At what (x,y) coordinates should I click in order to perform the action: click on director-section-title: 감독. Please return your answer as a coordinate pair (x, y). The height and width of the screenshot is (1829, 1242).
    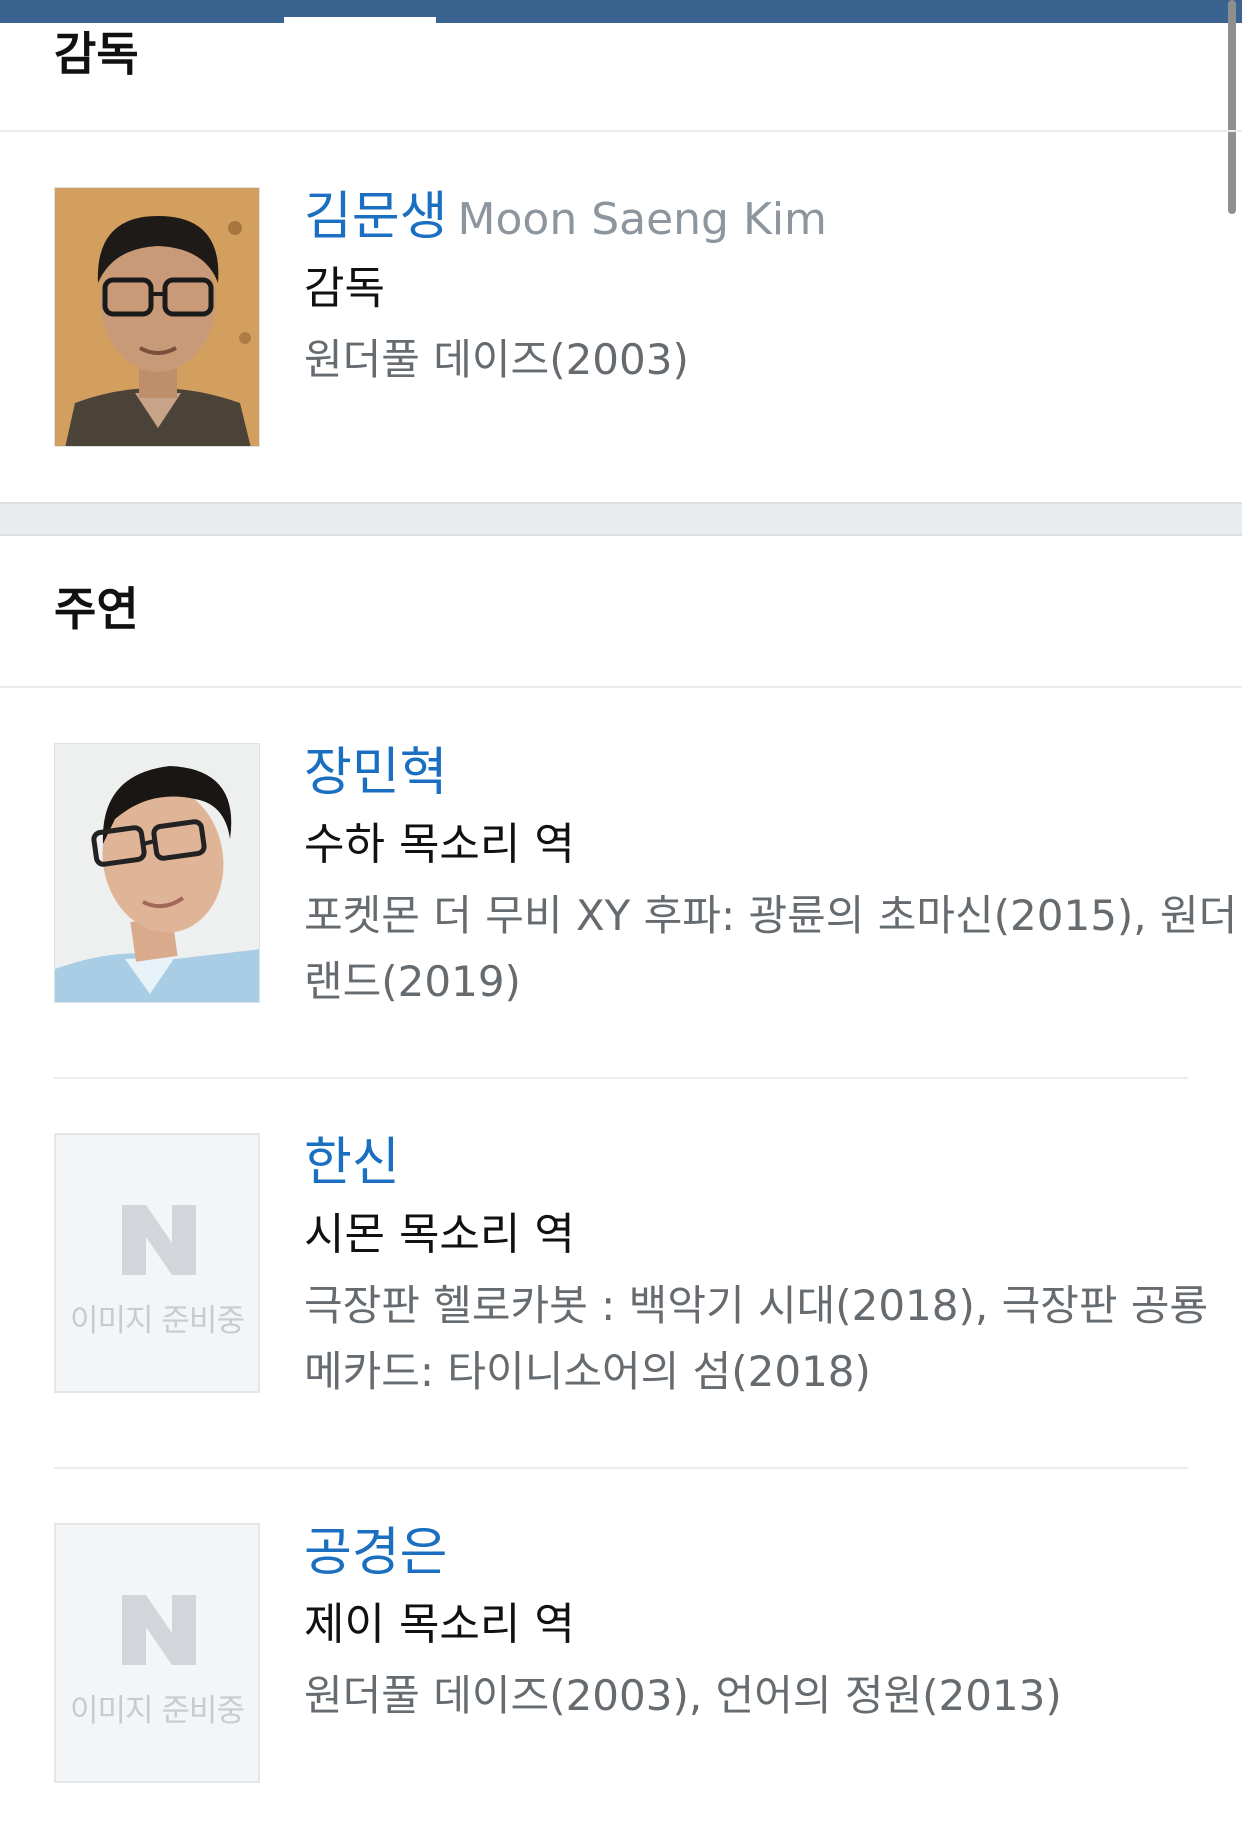
    Looking at the image, I should click on (96, 54).